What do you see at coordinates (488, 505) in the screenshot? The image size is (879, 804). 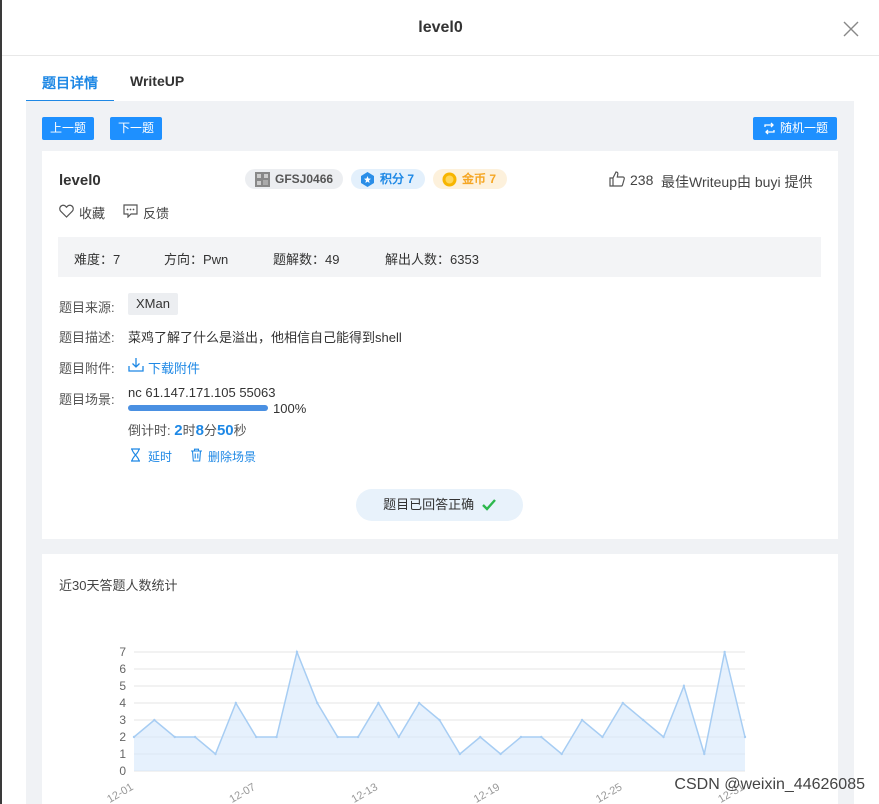 I see `check-icon` at bounding box center [488, 505].